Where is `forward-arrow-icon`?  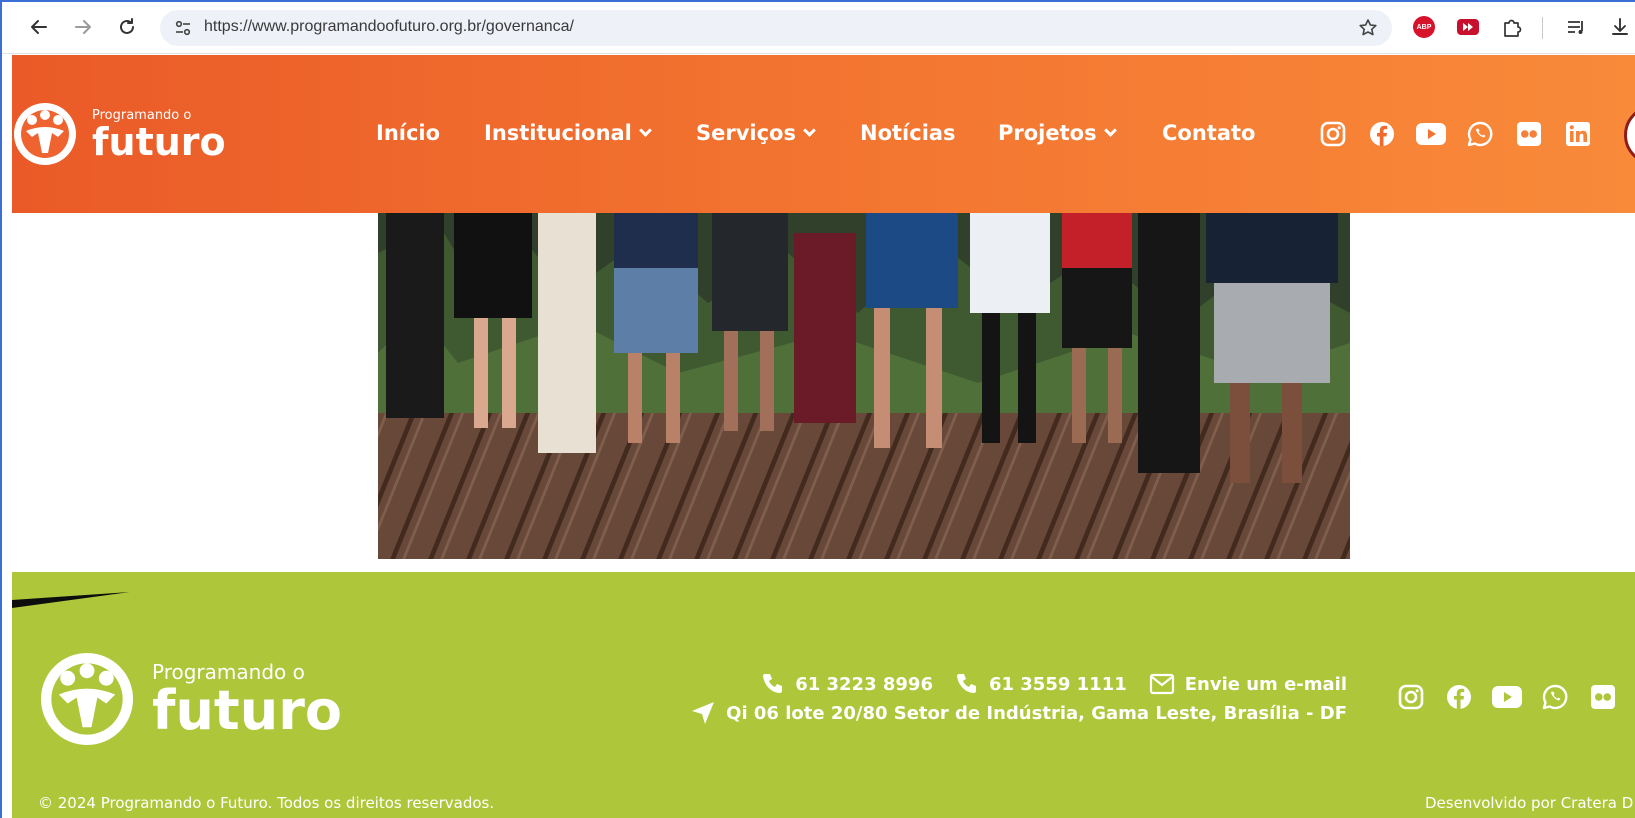
forward-arrow-icon is located at coordinates (83, 27).